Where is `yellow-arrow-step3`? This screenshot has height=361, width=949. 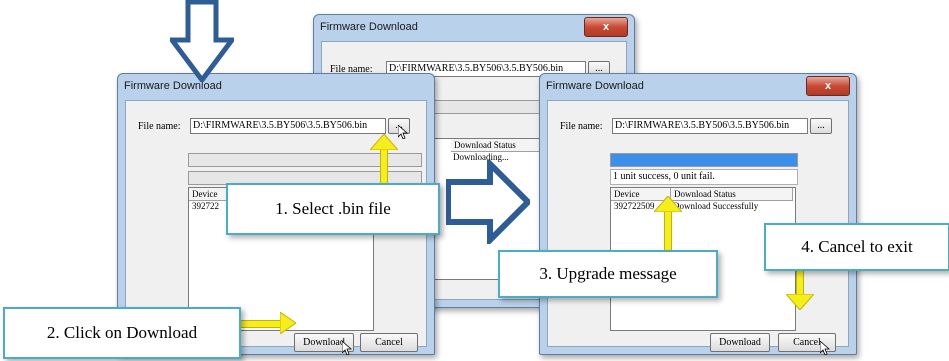
yellow-arrow-step3 is located at coordinates (668, 232).